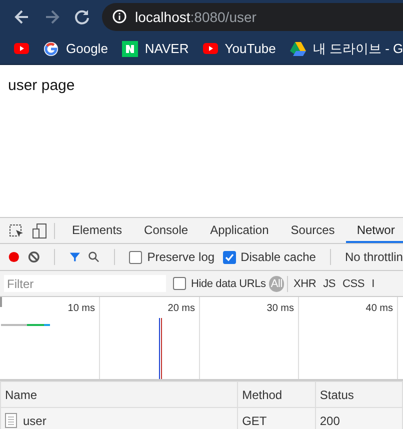 The image size is (403, 429). What do you see at coordinates (41, 85) in the screenshot?
I see `page-text: user page` at bounding box center [41, 85].